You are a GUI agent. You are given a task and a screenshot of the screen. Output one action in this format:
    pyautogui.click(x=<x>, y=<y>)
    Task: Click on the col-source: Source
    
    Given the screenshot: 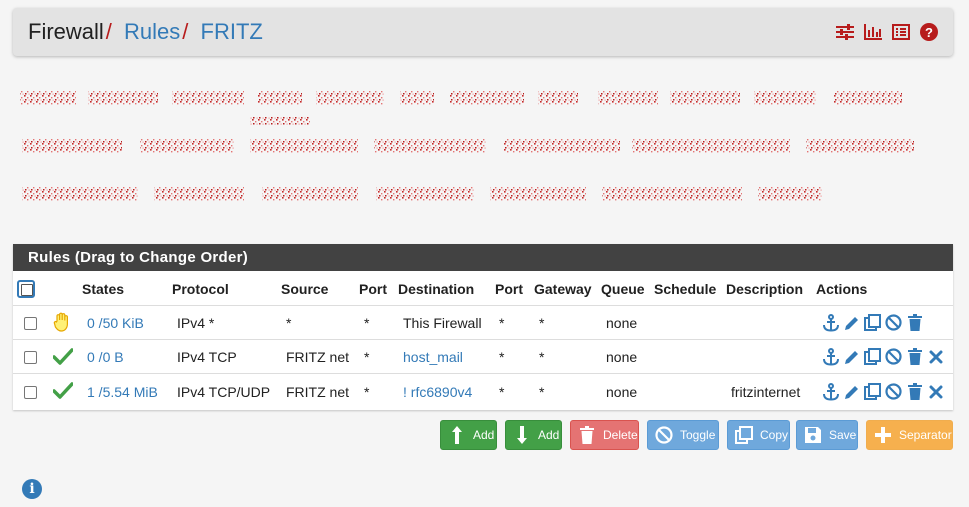 What is the action you would take?
    pyautogui.click(x=305, y=289)
    